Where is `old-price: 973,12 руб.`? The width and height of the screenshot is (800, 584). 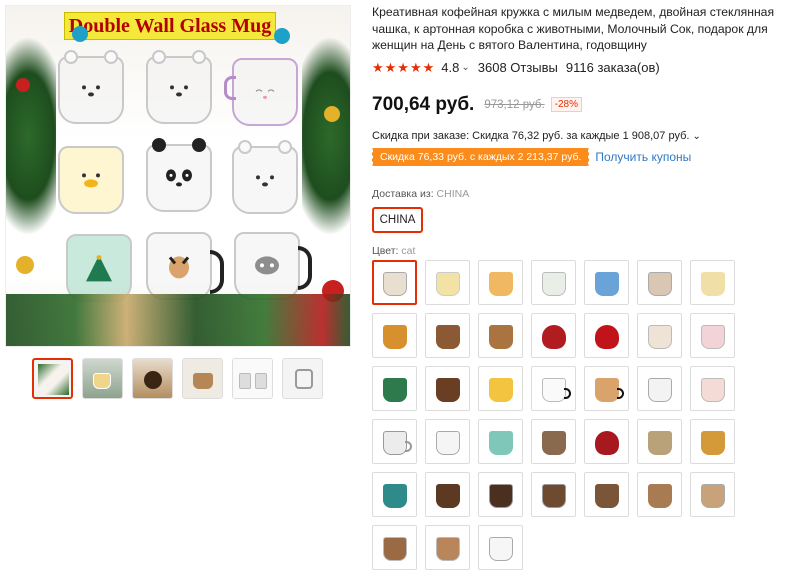
old-price: 973,12 руб. is located at coordinates (514, 104).